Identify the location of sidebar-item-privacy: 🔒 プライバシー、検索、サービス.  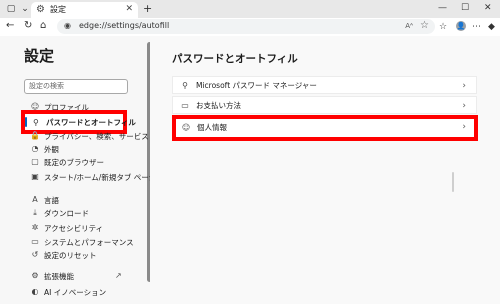
(89, 136).